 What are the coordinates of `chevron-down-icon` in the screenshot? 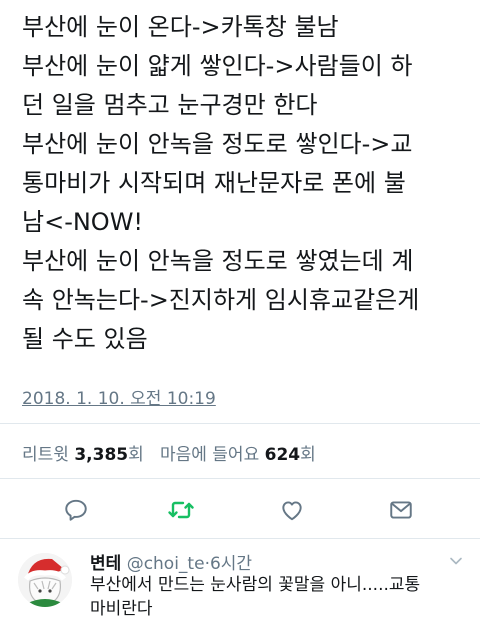 It's located at (456, 561).